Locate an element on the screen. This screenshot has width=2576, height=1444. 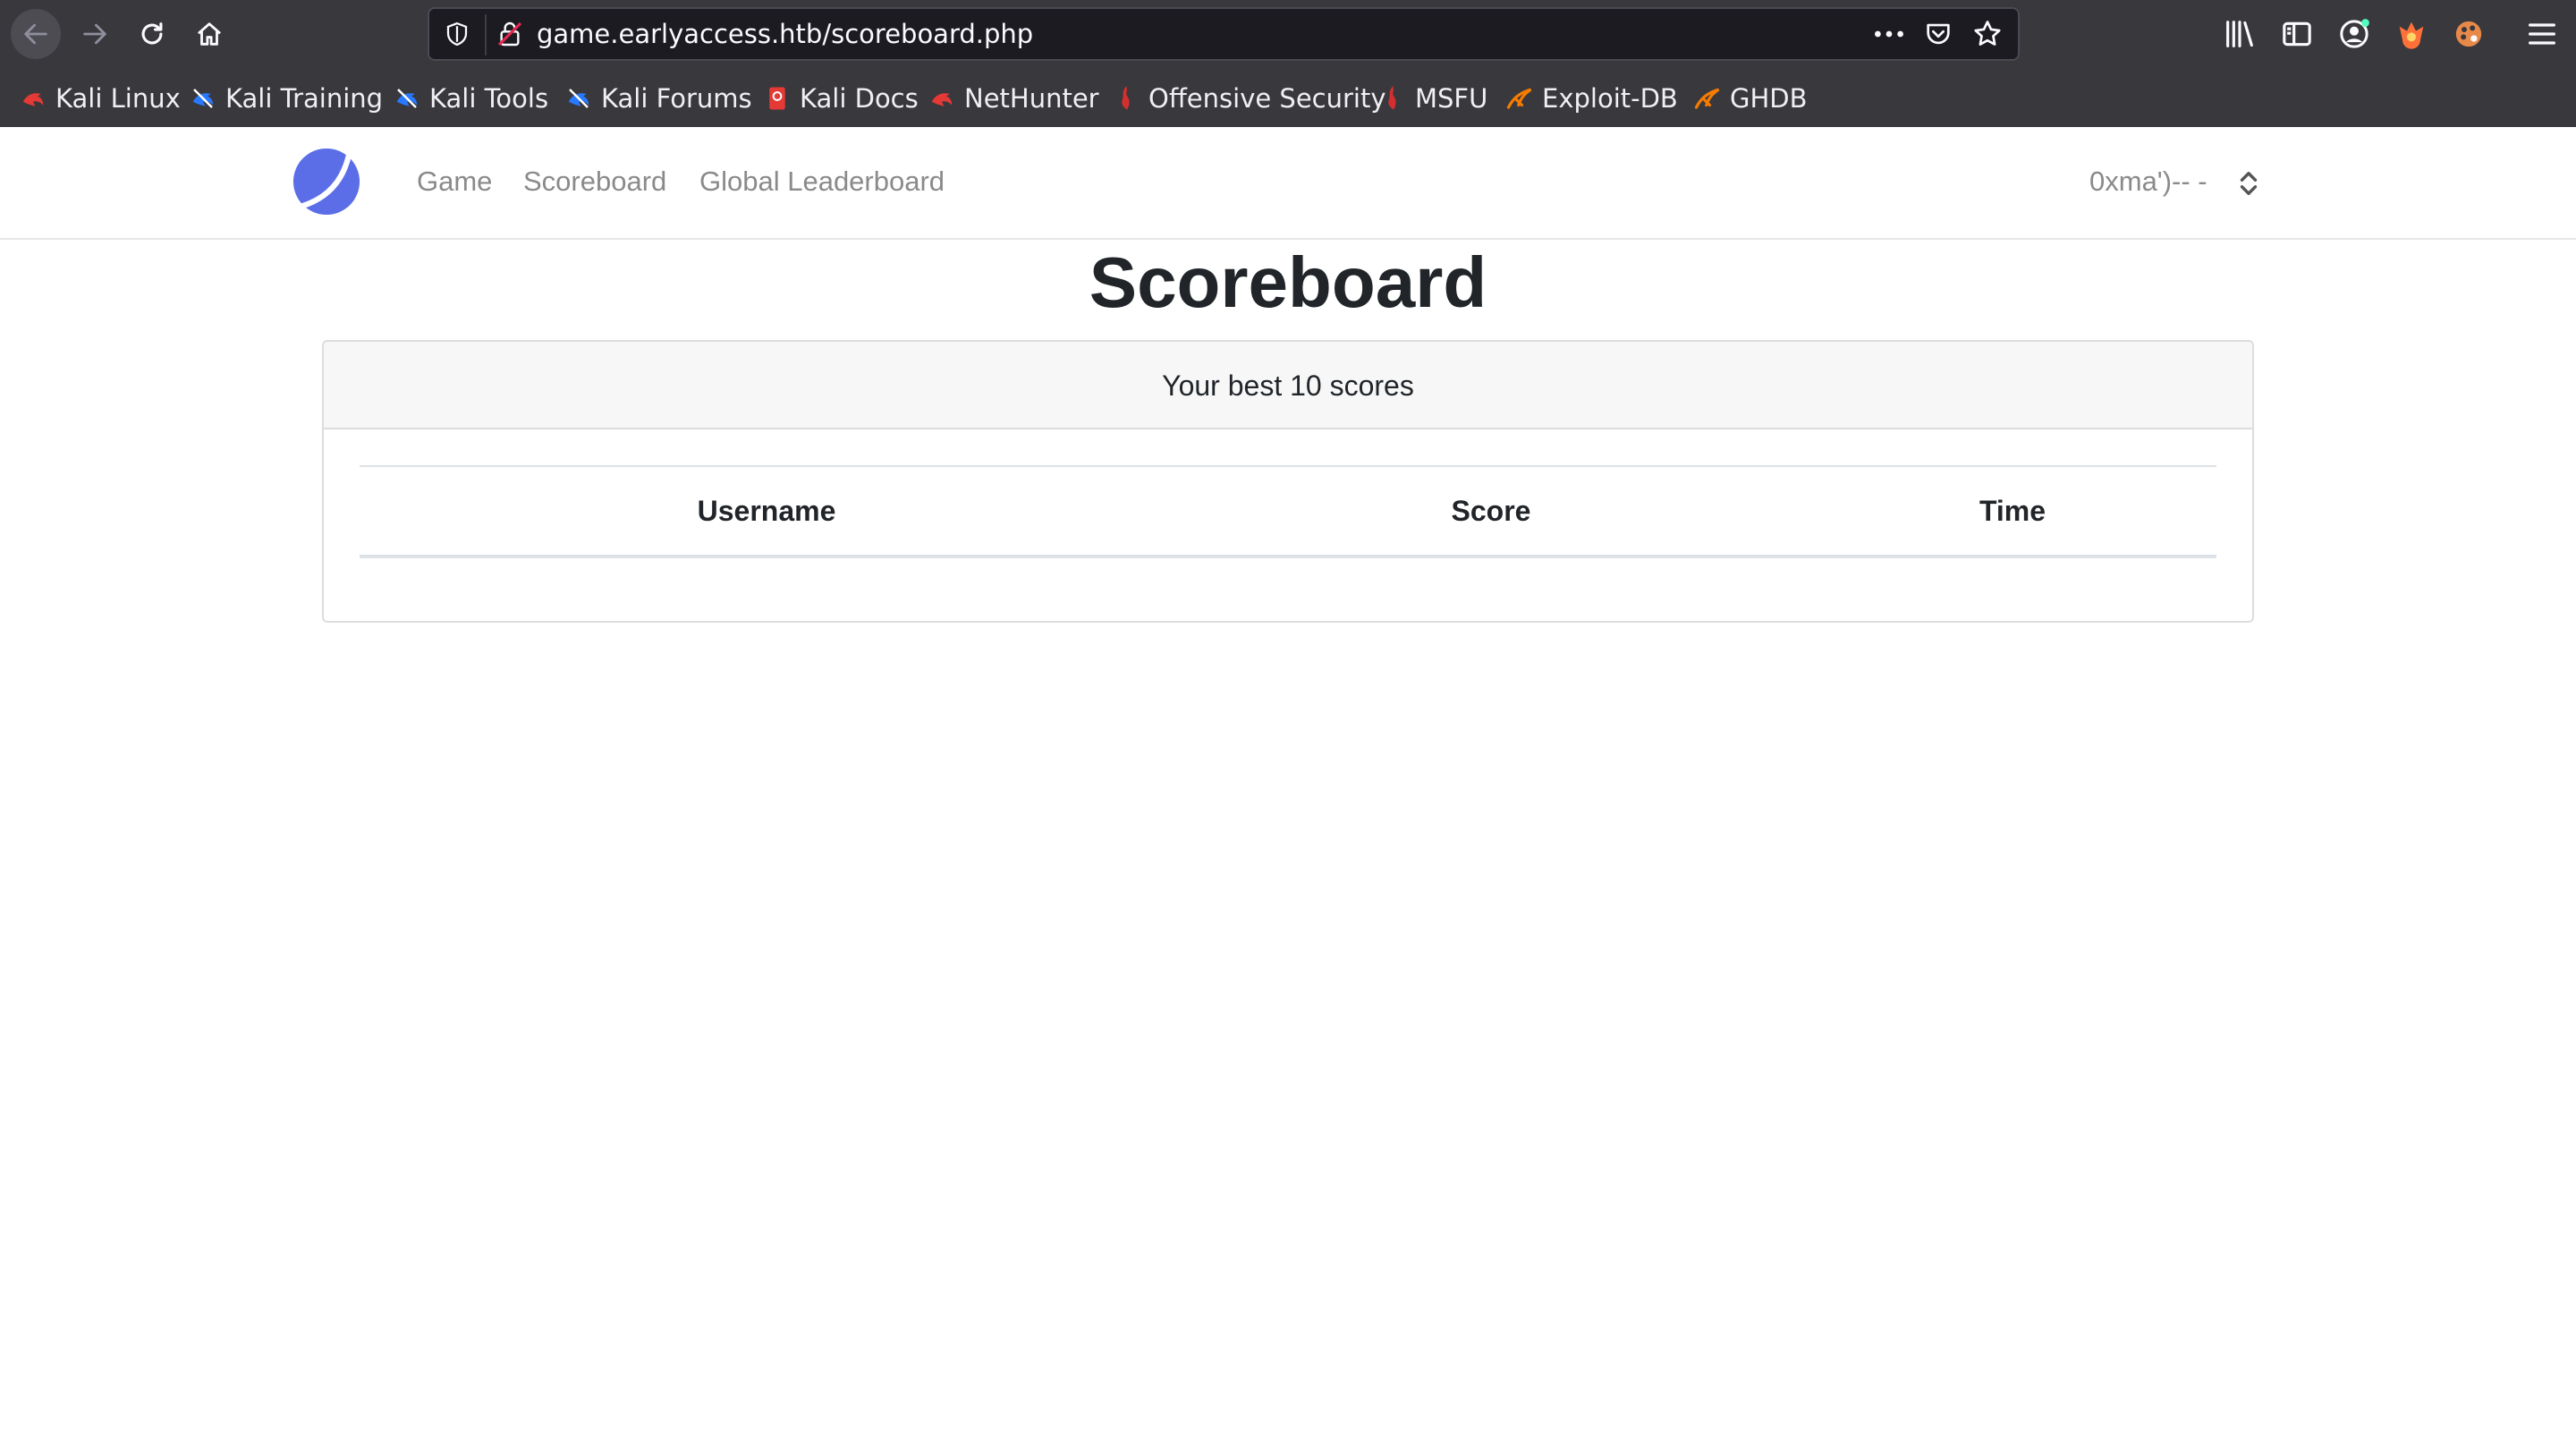
bookmark-label: Kali Forums is located at coordinates (676, 98).